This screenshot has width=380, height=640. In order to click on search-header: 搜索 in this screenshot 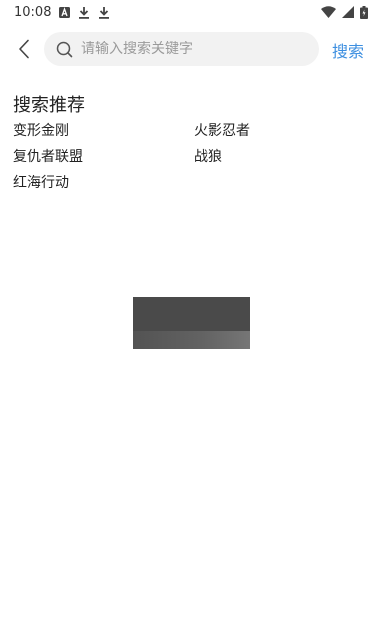, I will do `click(190, 49)`.